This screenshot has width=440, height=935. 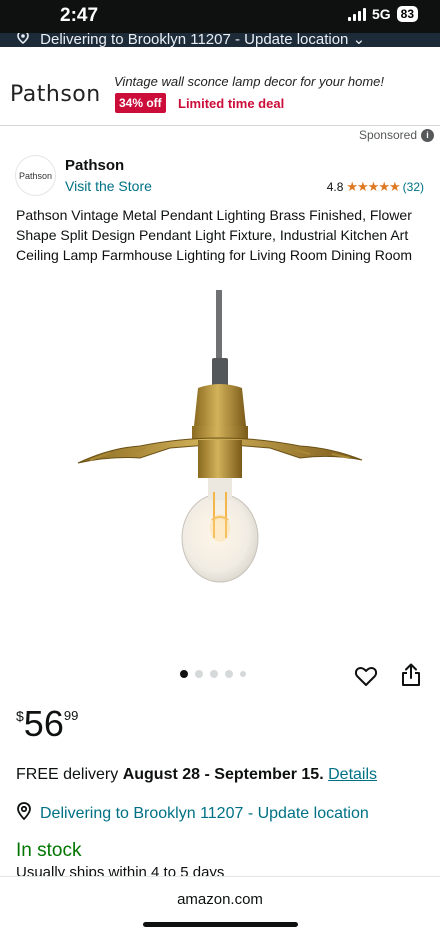 What do you see at coordinates (427, 135) in the screenshot?
I see `info-icon: i` at bounding box center [427, 135].